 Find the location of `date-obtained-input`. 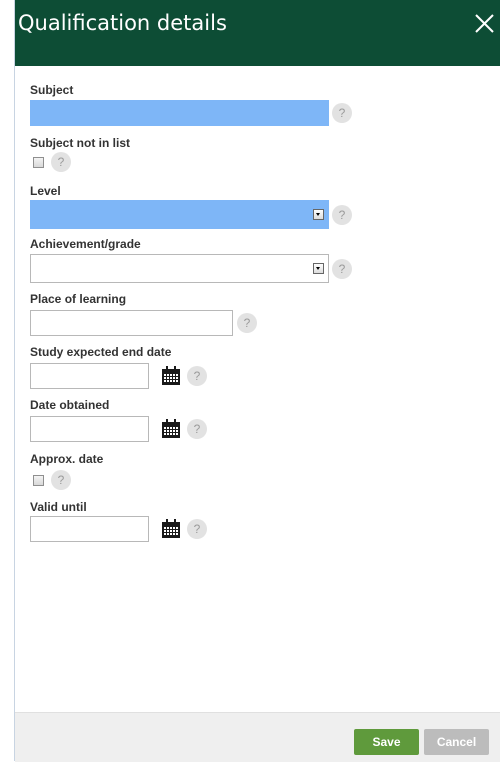

date-obtained-input is located at coordinates (89, 429).